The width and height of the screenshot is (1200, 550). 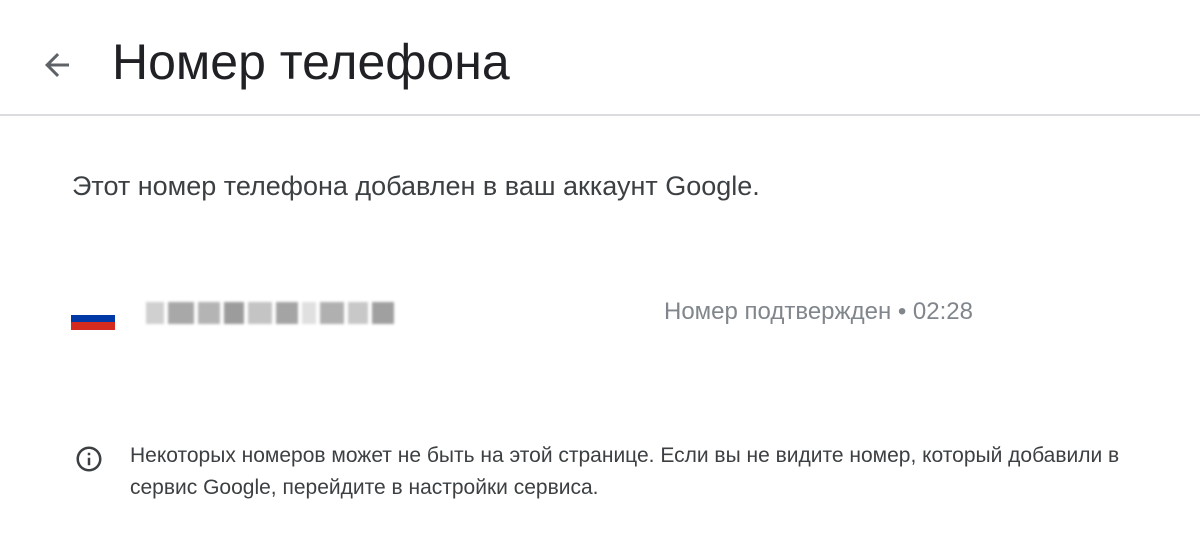 I want to click on russia-flag-icon, so click(x=93, y=319).